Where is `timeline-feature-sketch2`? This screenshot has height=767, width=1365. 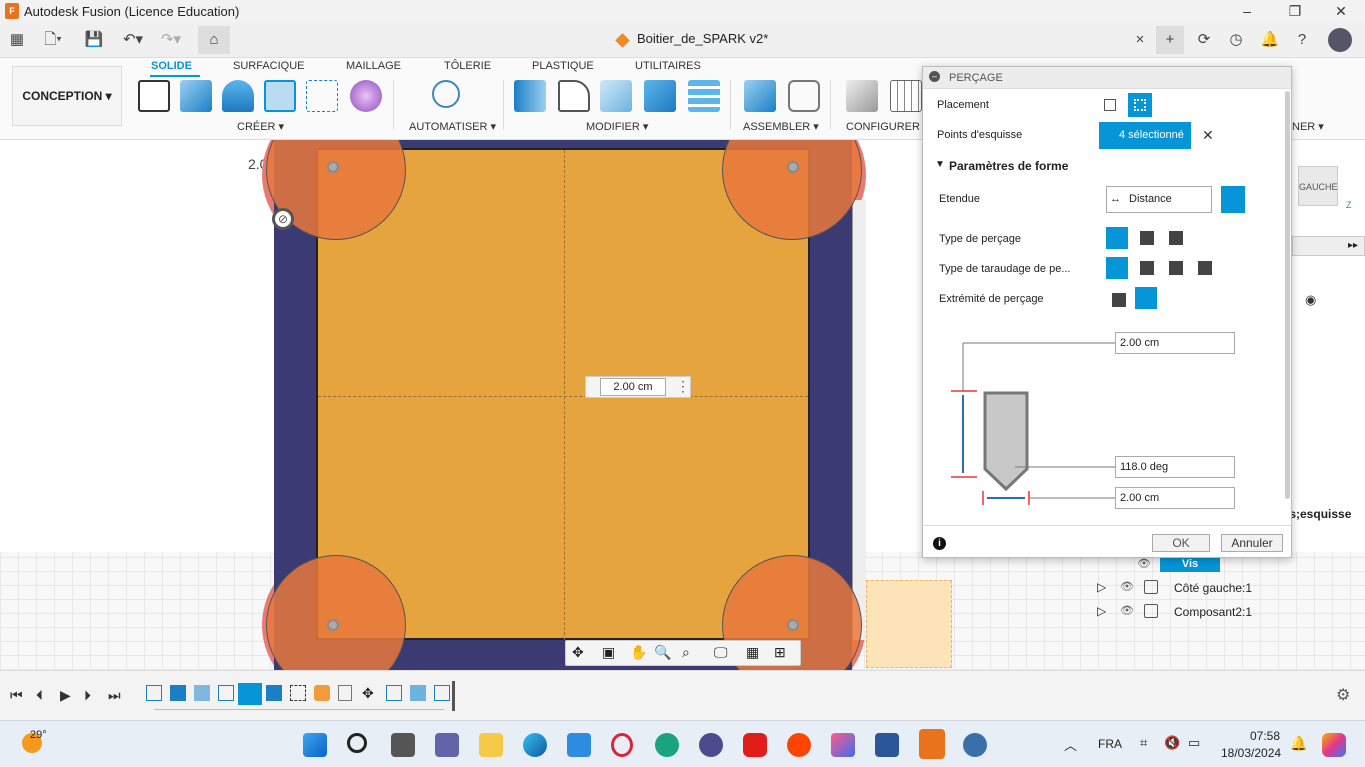 timeline-feature-sketch2 is located at coordinates (226, 693).